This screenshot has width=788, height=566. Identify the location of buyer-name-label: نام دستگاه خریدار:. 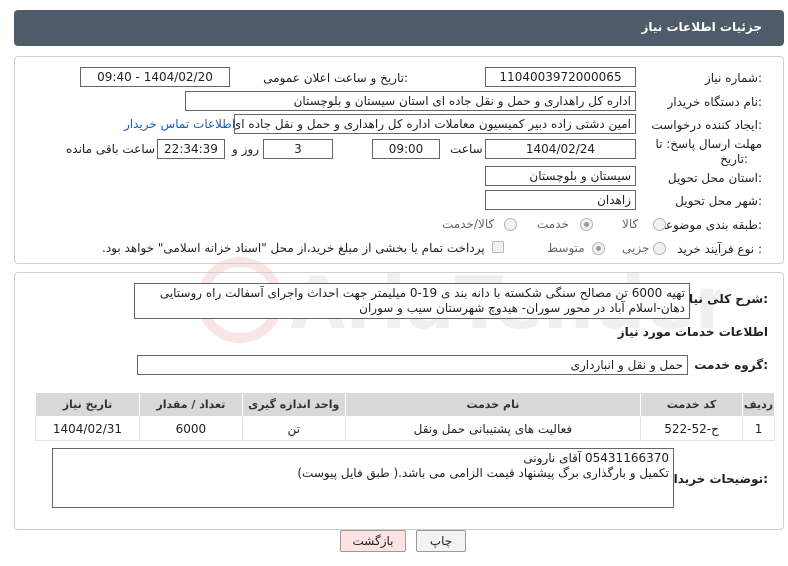
(715, 102).